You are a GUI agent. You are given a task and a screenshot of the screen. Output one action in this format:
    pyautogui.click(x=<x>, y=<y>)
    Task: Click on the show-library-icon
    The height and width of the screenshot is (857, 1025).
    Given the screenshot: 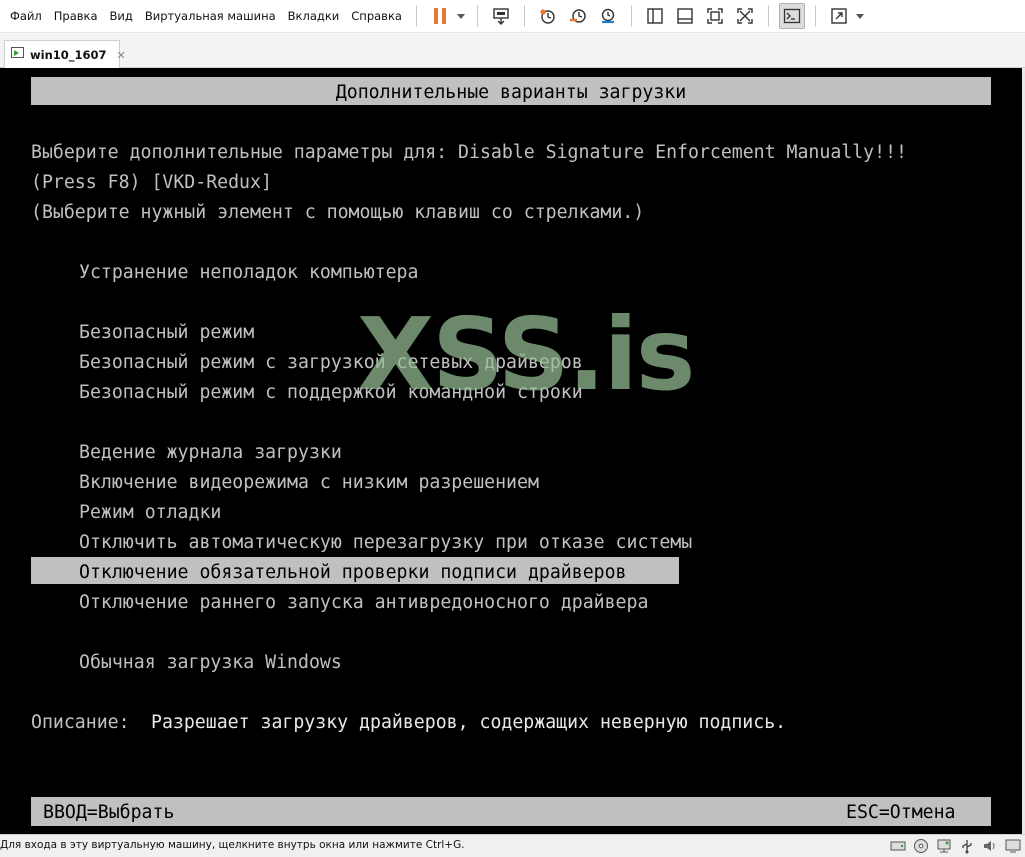 What is the action you would take?
    pyautogui.click(x=655, y=16)
    